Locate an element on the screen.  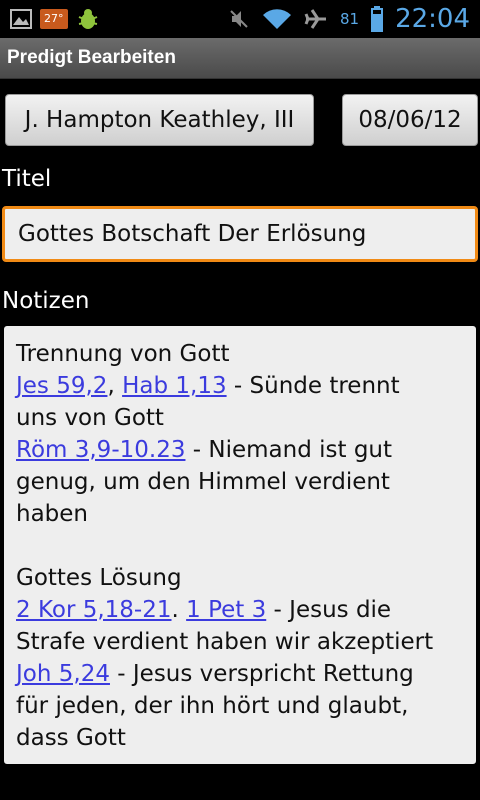
clock: 22:04 is located at coordinates (432, 19).